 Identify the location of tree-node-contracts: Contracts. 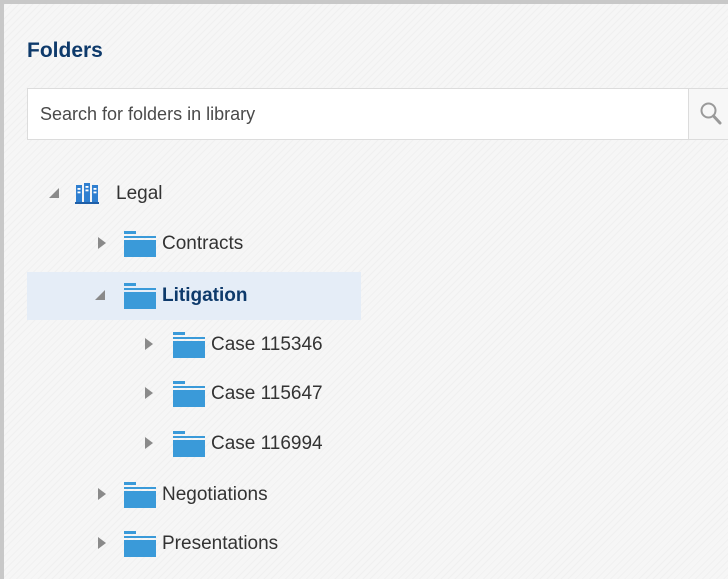
(192, 244).